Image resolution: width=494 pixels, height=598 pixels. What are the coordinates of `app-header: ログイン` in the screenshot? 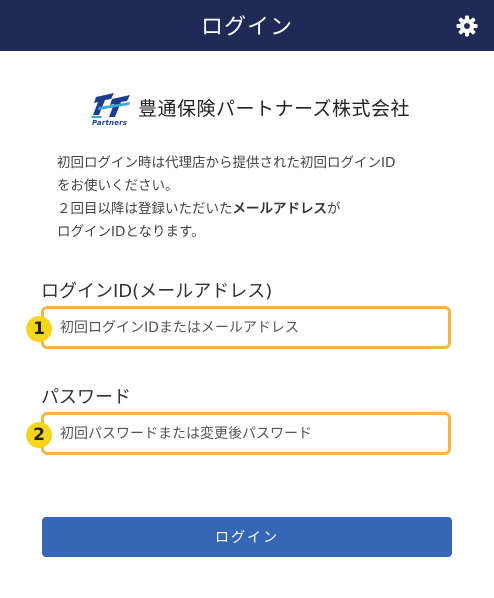 It's located at (247, 25).